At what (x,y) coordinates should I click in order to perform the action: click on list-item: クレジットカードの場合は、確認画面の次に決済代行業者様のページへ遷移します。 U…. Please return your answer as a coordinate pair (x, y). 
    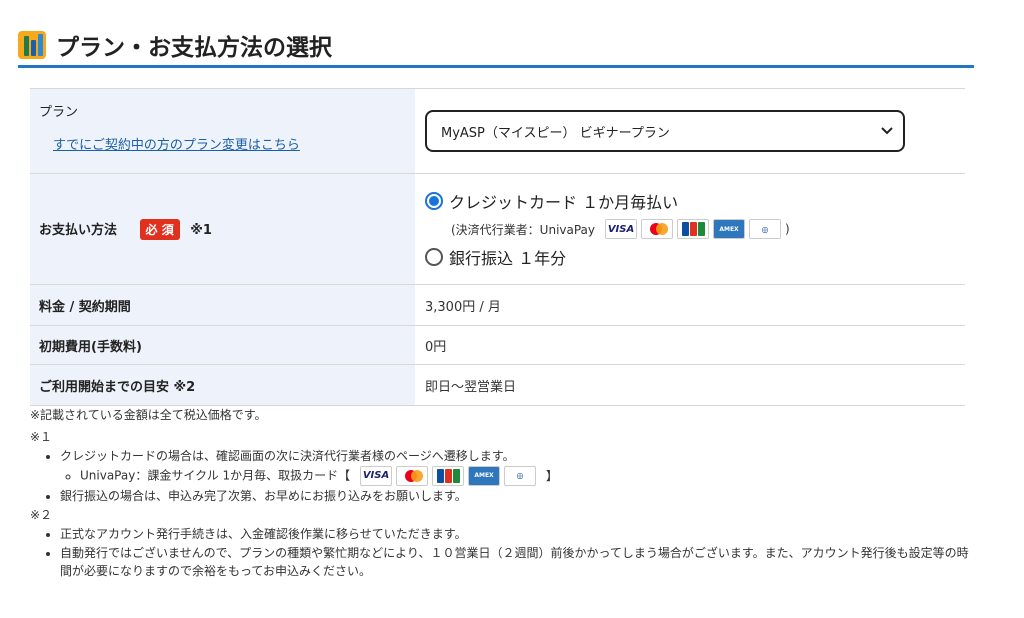
    Looking at the image, I should click on (515, 466).